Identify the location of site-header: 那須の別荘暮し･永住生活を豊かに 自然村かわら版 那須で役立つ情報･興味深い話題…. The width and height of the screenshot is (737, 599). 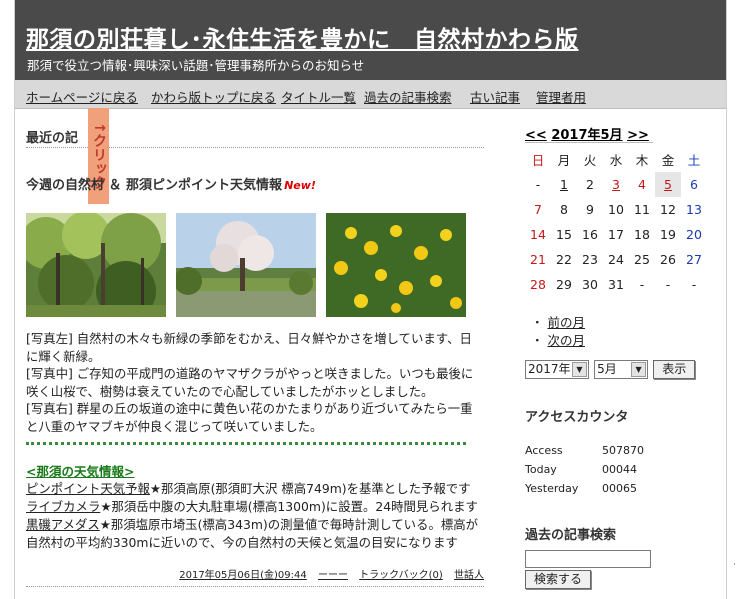
(370, 40).